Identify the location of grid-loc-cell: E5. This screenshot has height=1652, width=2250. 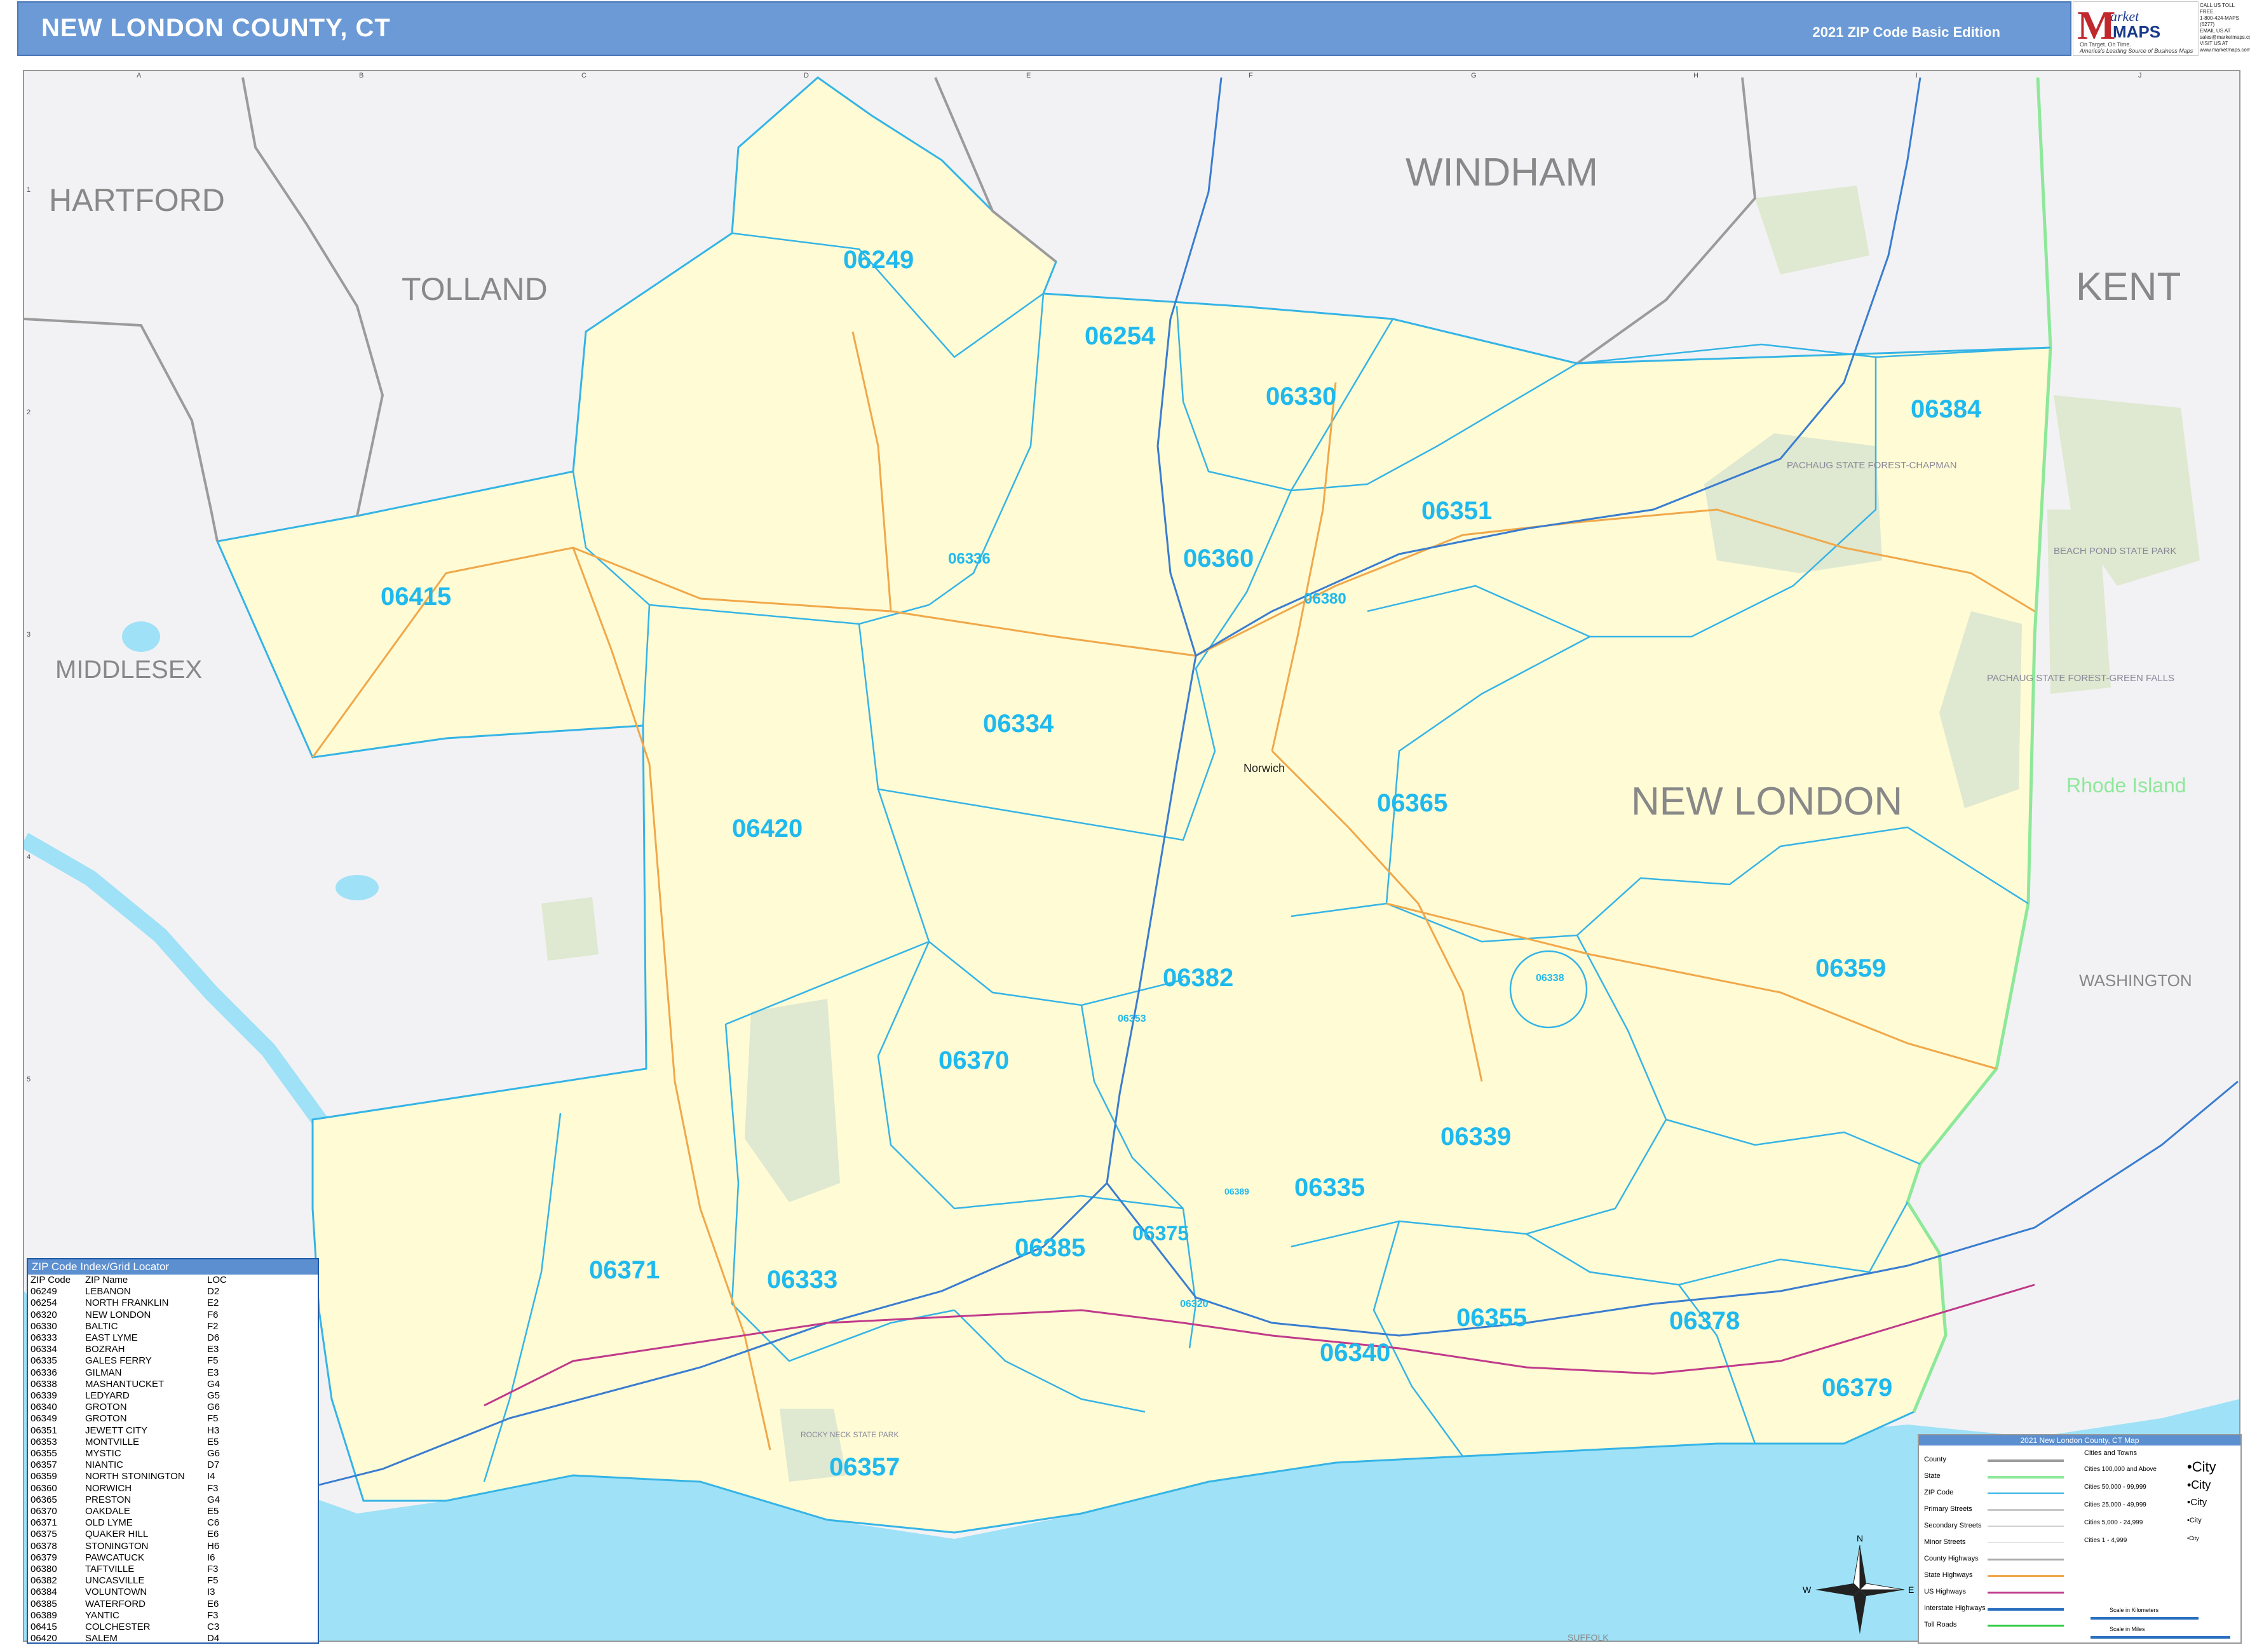
(213, 1441).